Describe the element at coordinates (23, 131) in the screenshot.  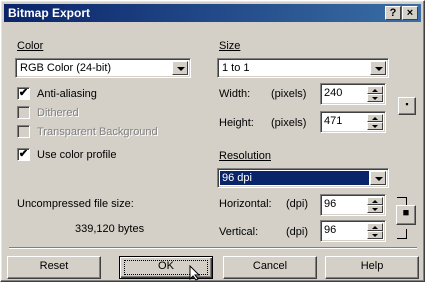
I see `transparent-background-checkbox` at that location.